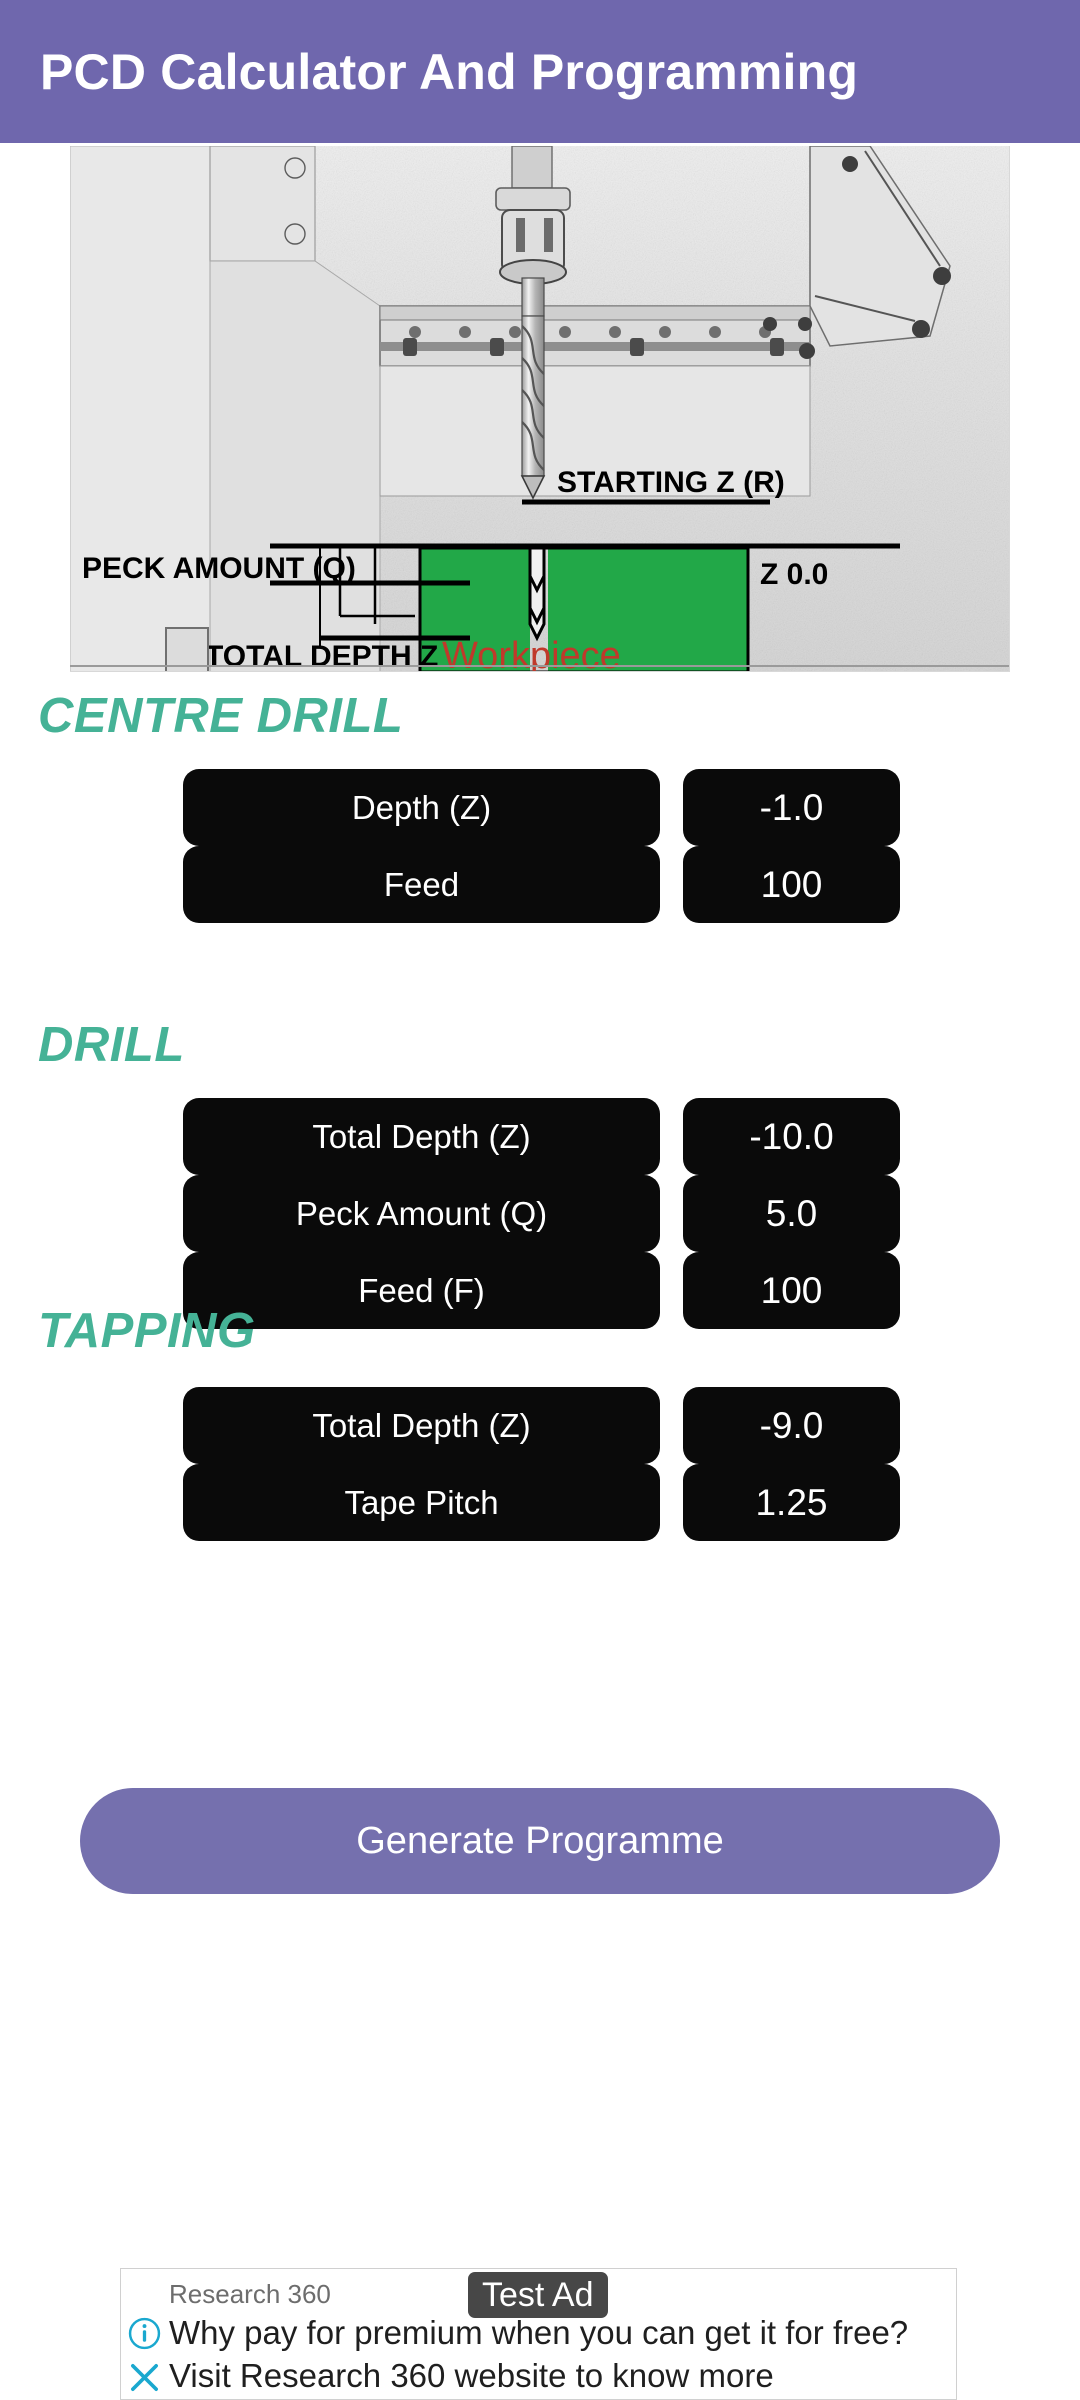 This screenshot has width=1080, height=2400. I want to click on field-label-drill-total-depth: Total Depth (Z), so click(421, 1136).